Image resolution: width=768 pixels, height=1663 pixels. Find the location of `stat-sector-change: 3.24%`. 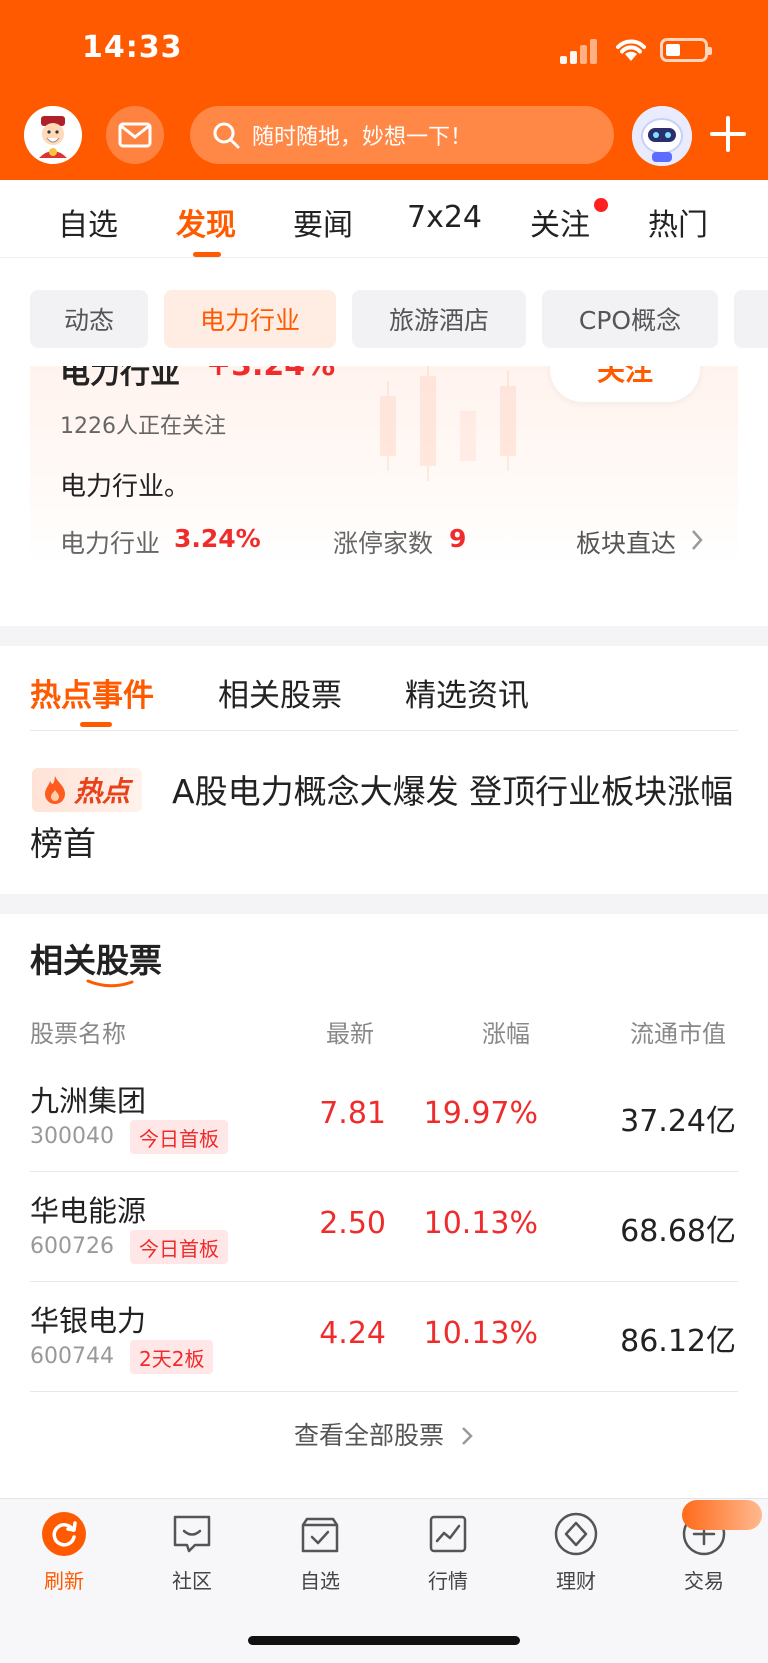

stat-sector-change: 3.24% is located at coordinates (217, 538).